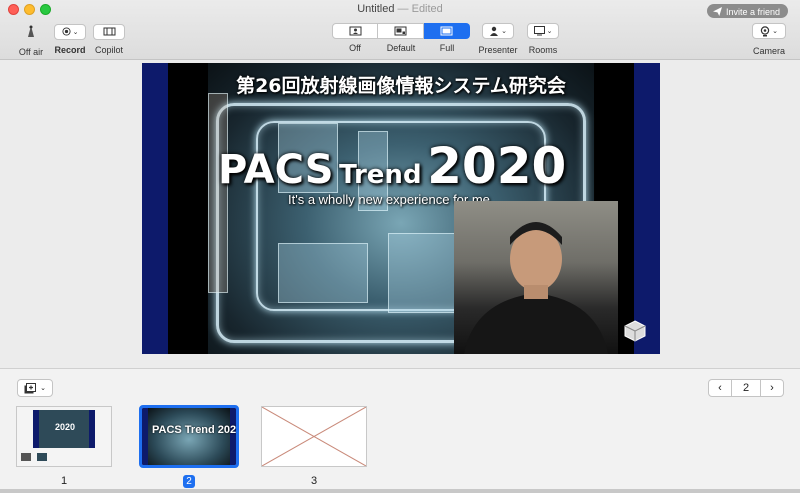 The height and width of the screenshot is (493, 800). I want to click on add-scene-icon, so click(30, 387).